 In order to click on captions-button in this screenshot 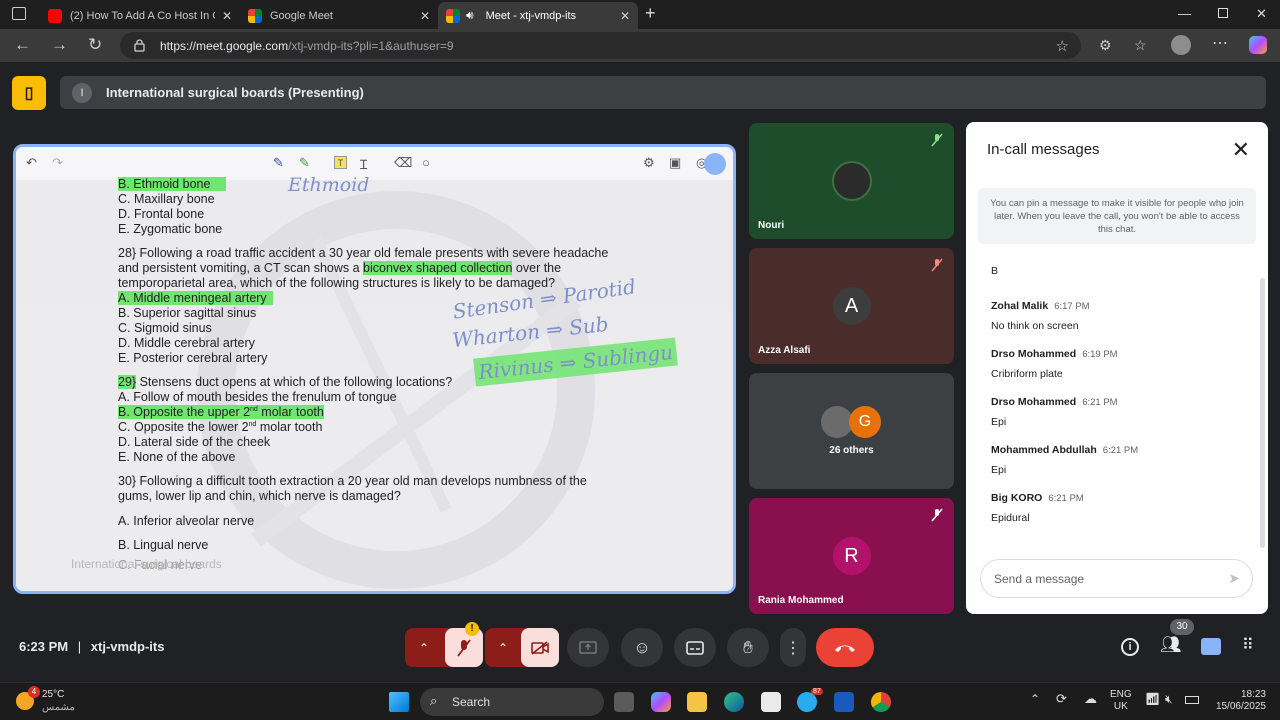, I will do `click(695, 647)`.